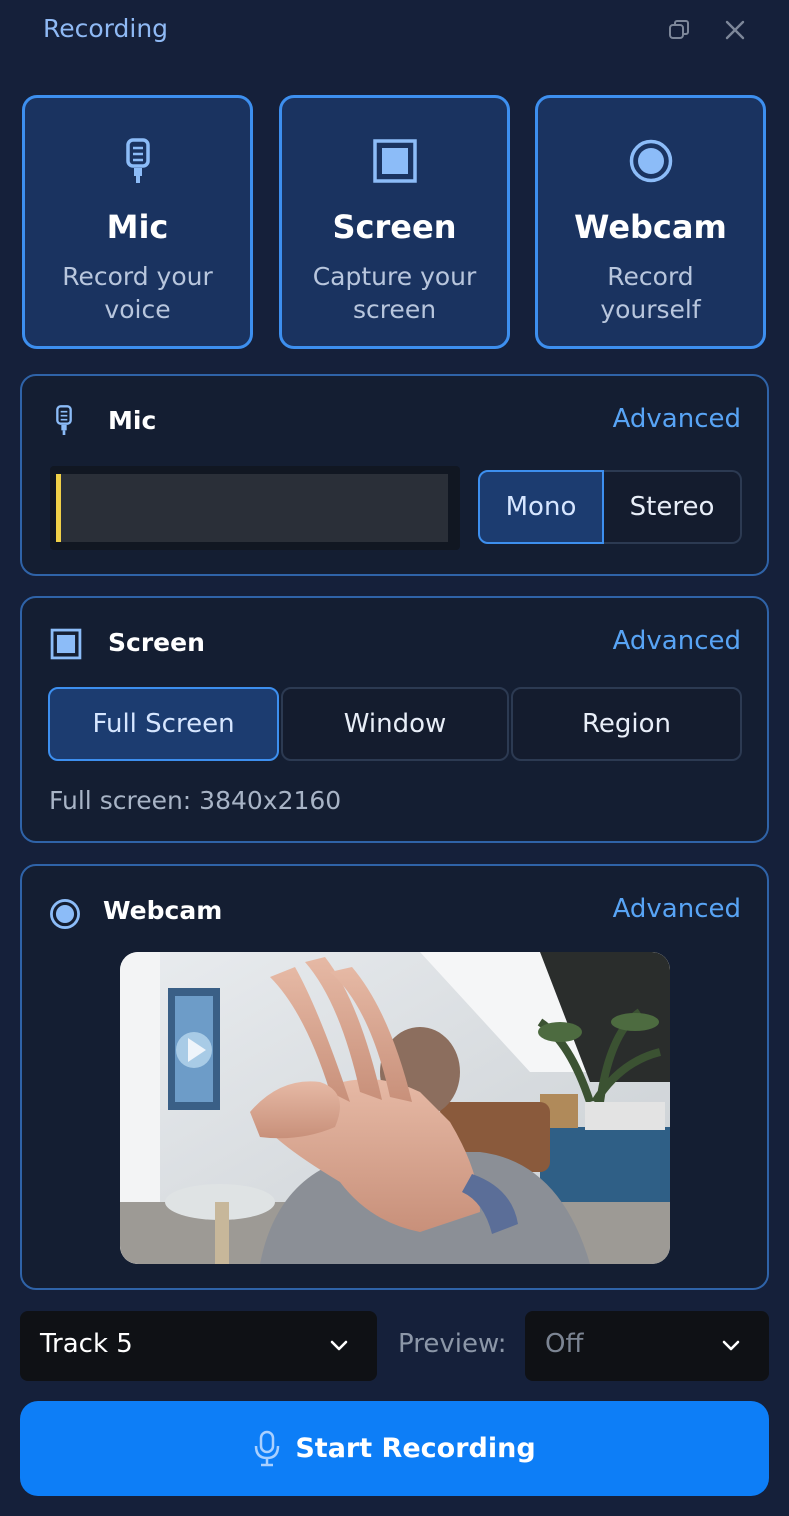  Describe the element at coordinates (650, 293) in the screenshot. I see `mode-description: Record yourself` at that location.